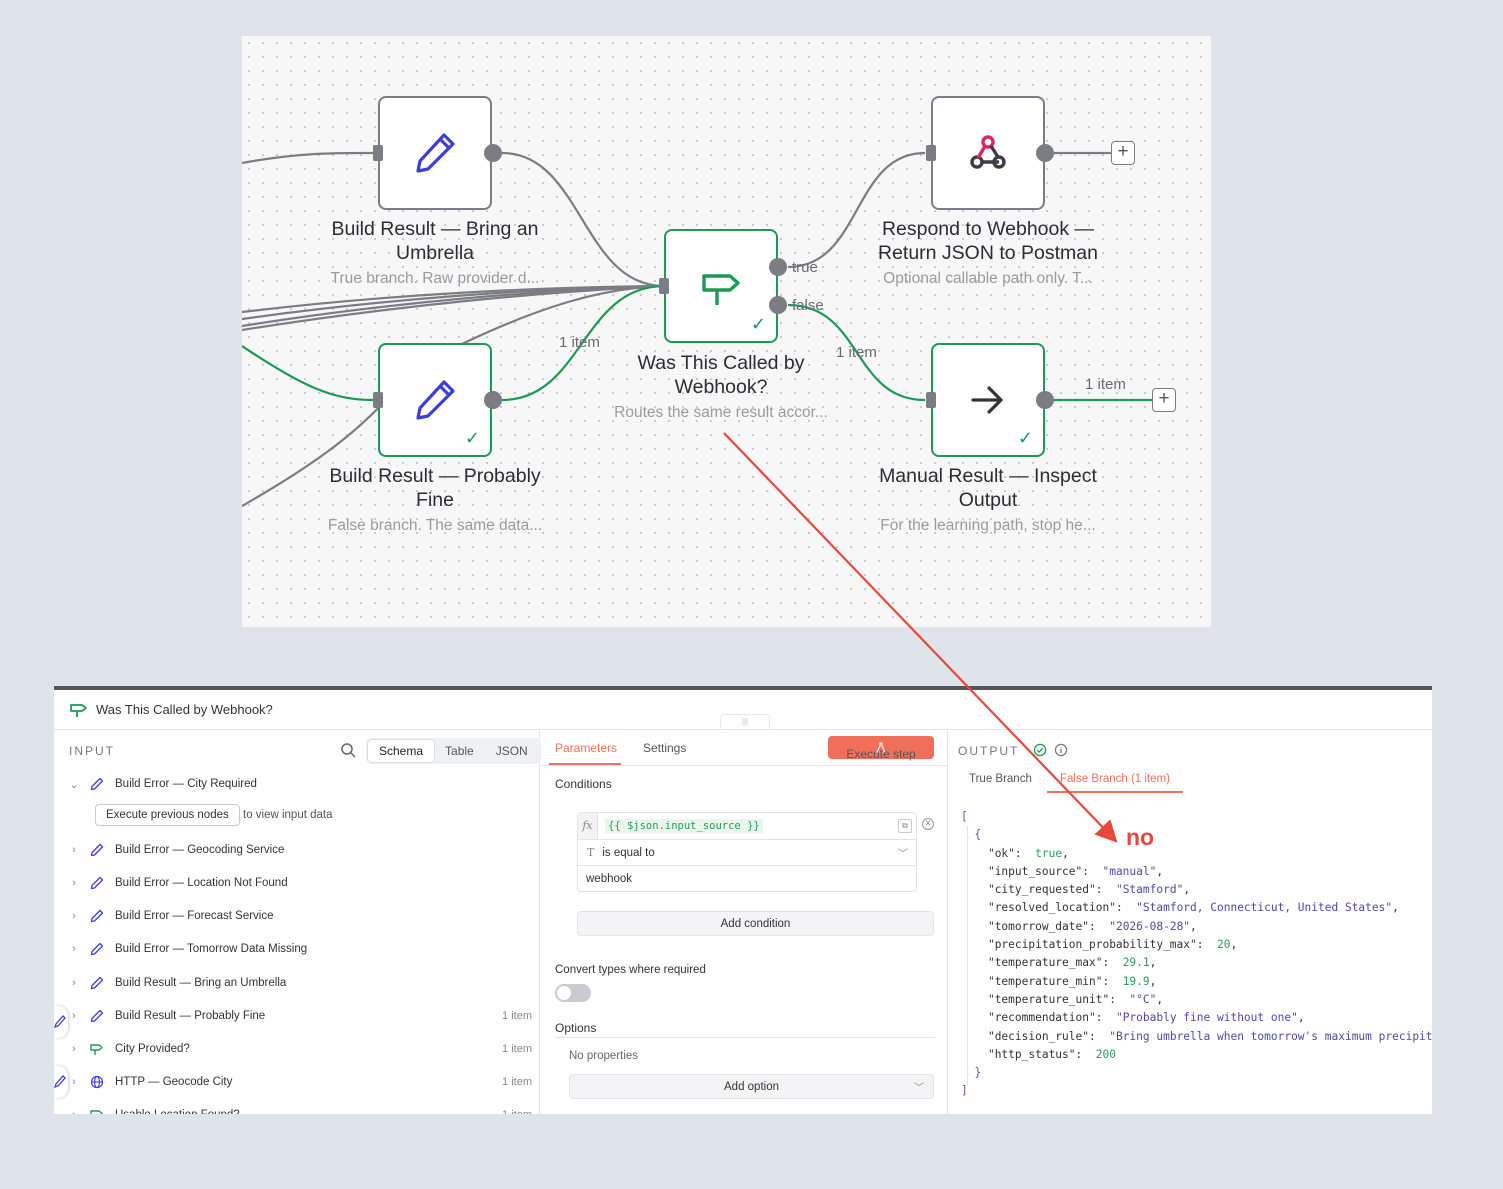 This screenshot has width=1503, height=1189. Describe the element at coordinates (184, 709) in the screenshot. I see `panel-title: Was This Called by Webhook?` at that location.